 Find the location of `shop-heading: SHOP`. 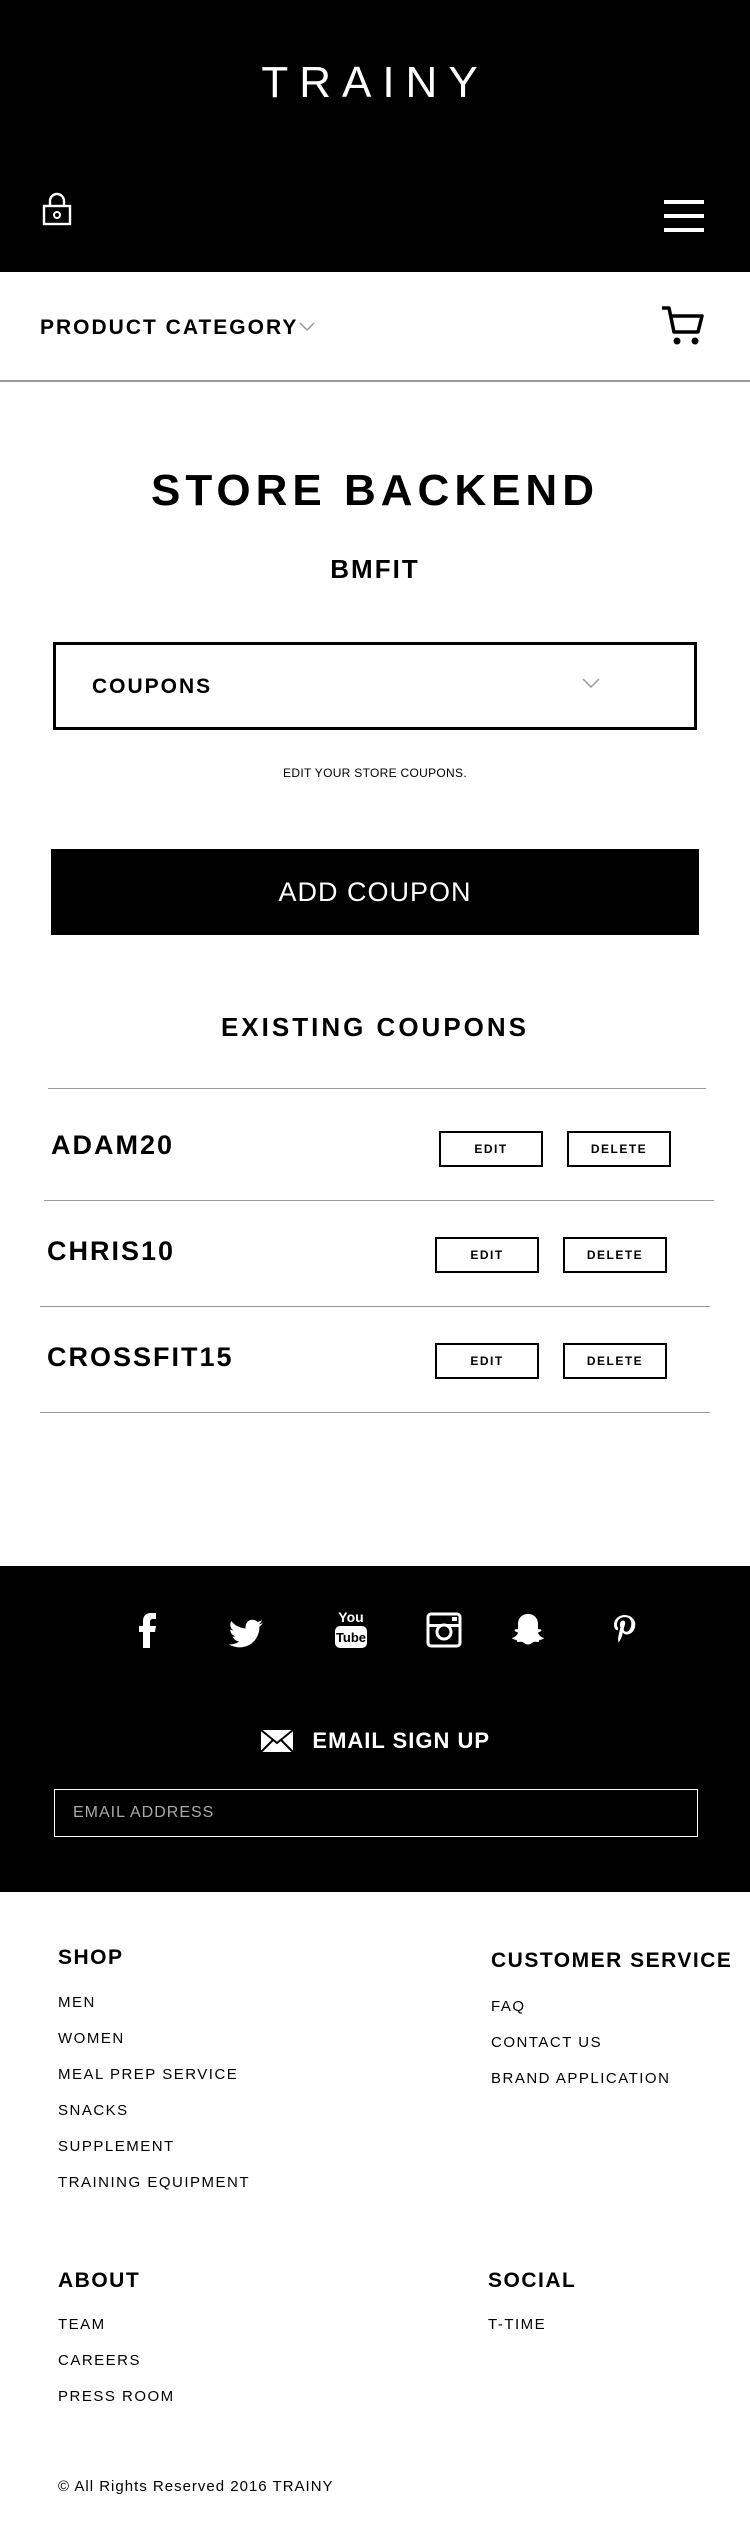

shop-heading: SHOP is located at coordinates (91, 1957).